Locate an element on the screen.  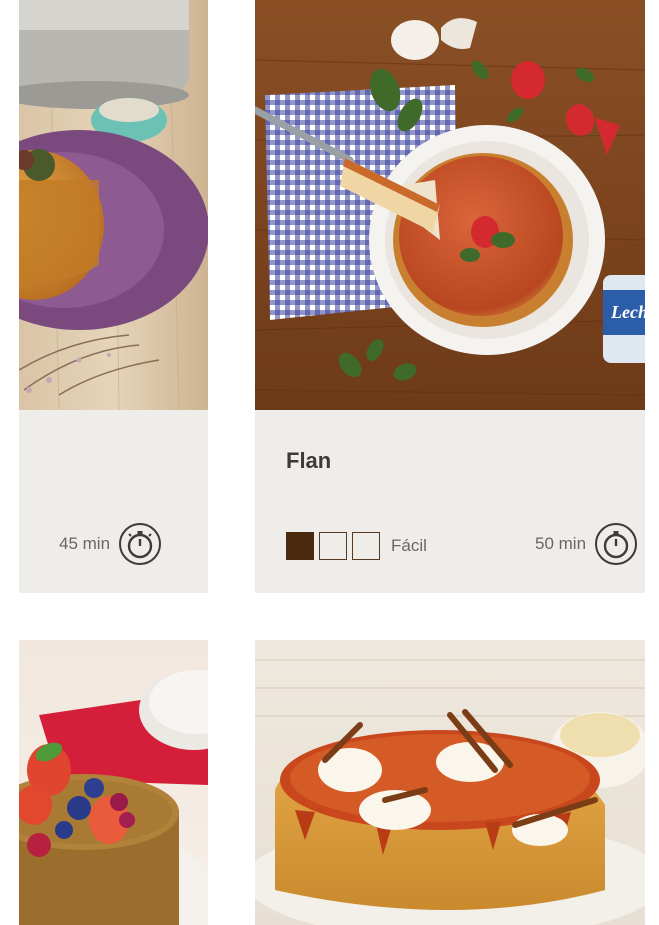
recipe-card-left-bottom is located at coordinates (113, 782).